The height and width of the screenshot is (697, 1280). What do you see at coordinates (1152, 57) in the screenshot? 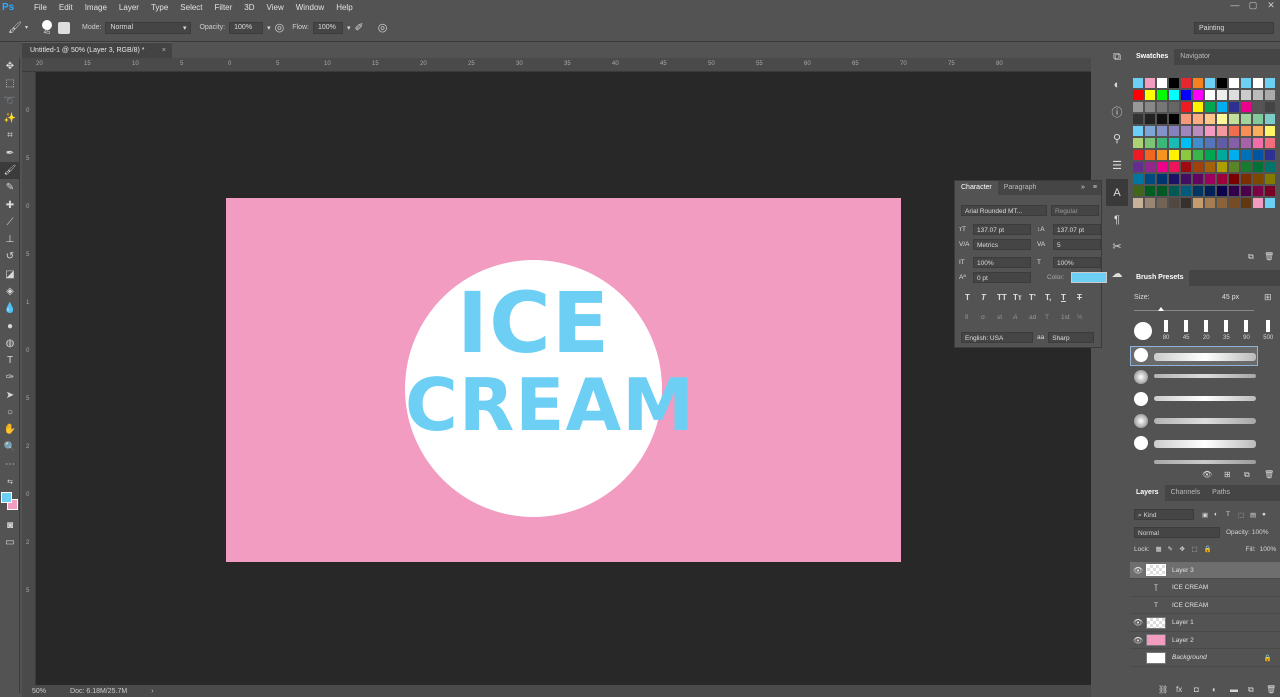
I see `tab-swatches: Swatches` at bounding box center [1152, 57].